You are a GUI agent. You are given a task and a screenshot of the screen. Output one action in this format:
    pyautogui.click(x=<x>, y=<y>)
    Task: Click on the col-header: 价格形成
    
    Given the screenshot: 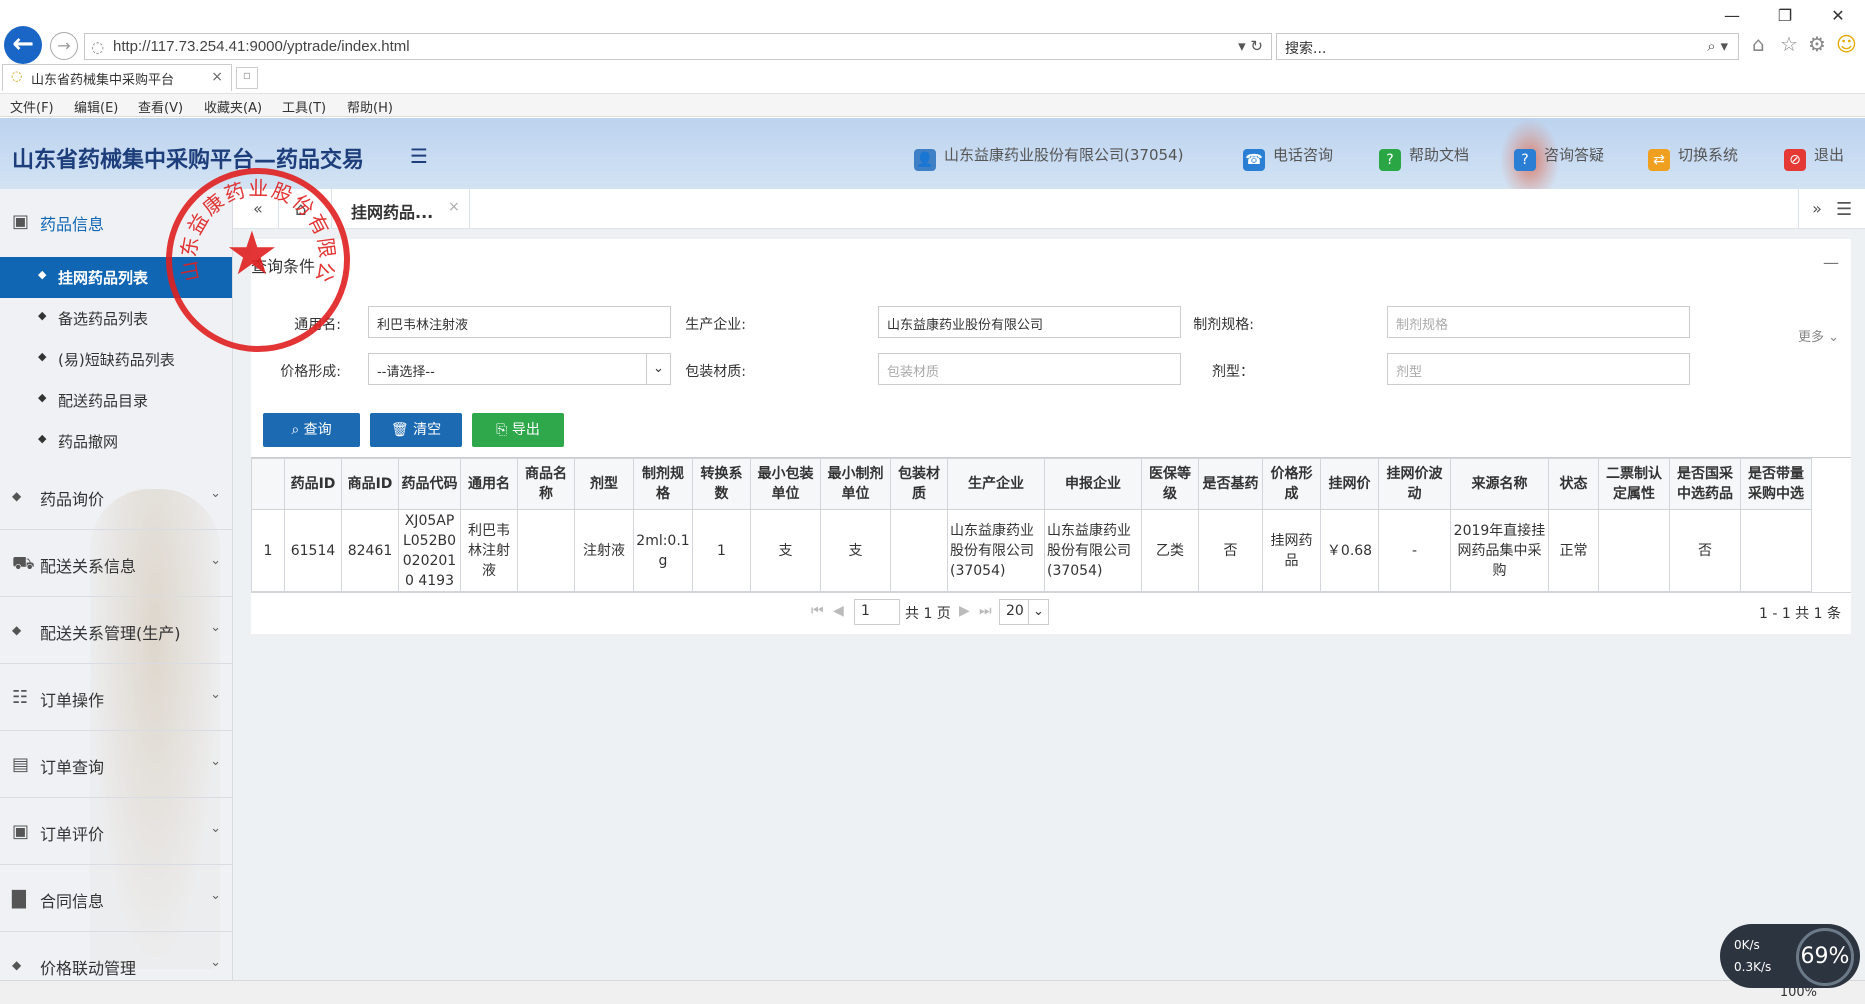 What is the action you would take?
    pyautogui.click(x=1291, y=484)
    